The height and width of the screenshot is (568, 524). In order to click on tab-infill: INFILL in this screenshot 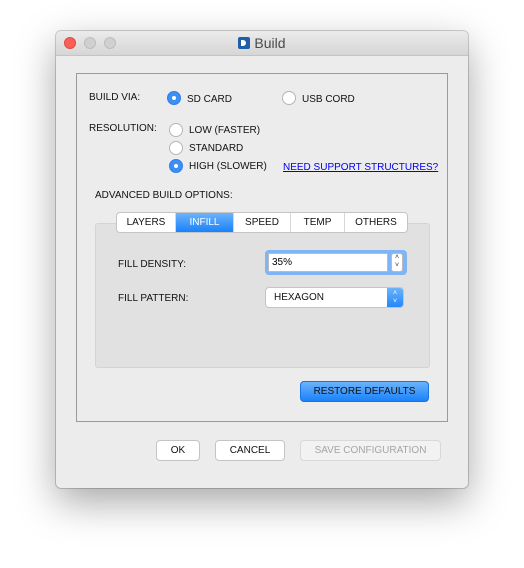, I will do `click(205, 222)`.